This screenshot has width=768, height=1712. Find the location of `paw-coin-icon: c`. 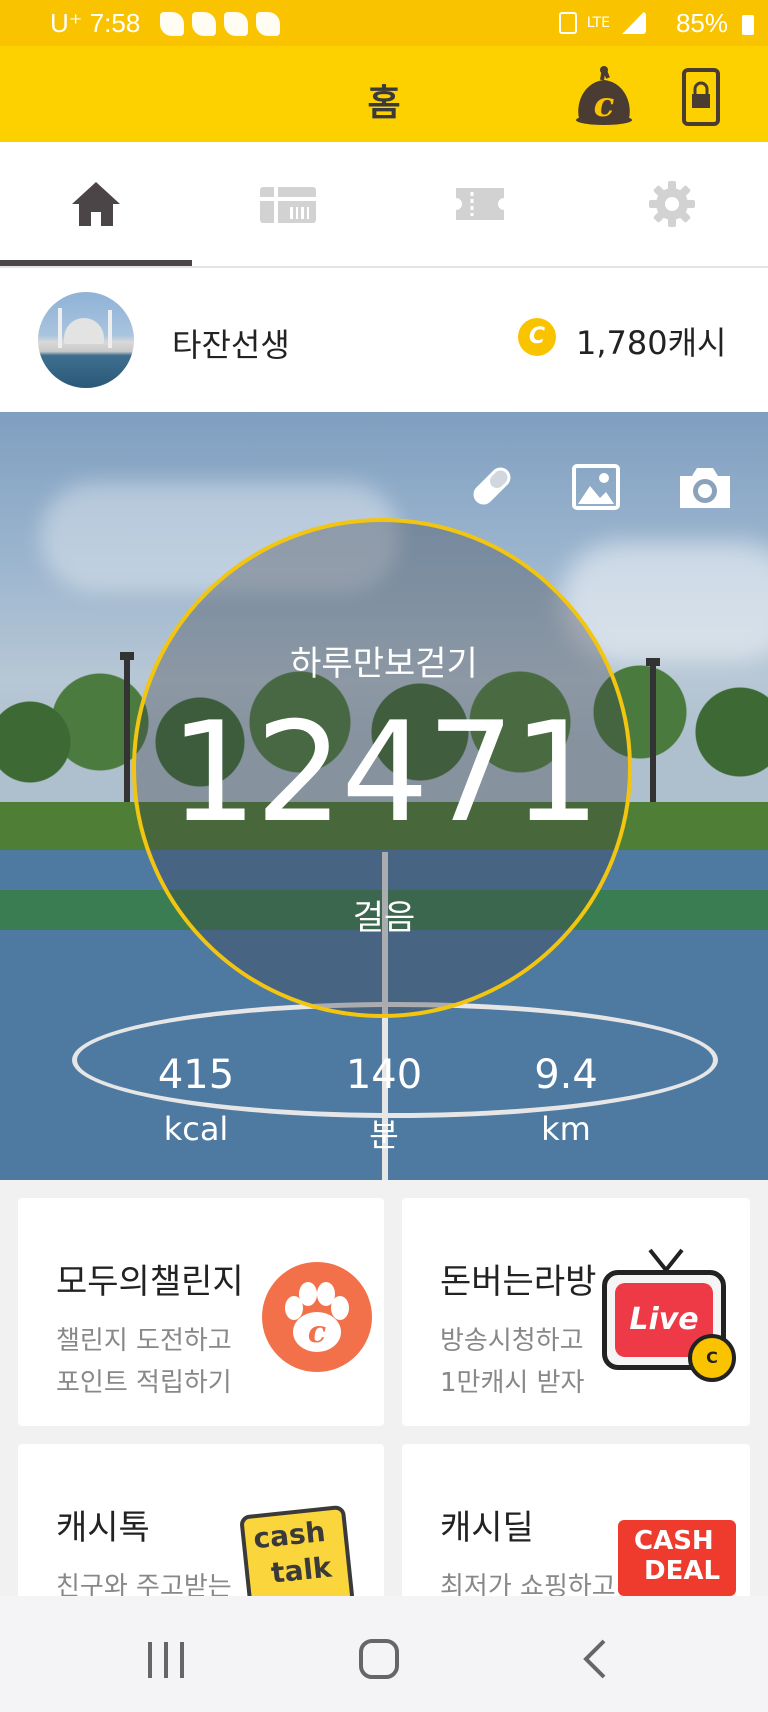

paw-coin-icon: c is located at coordinates (317, 1317).